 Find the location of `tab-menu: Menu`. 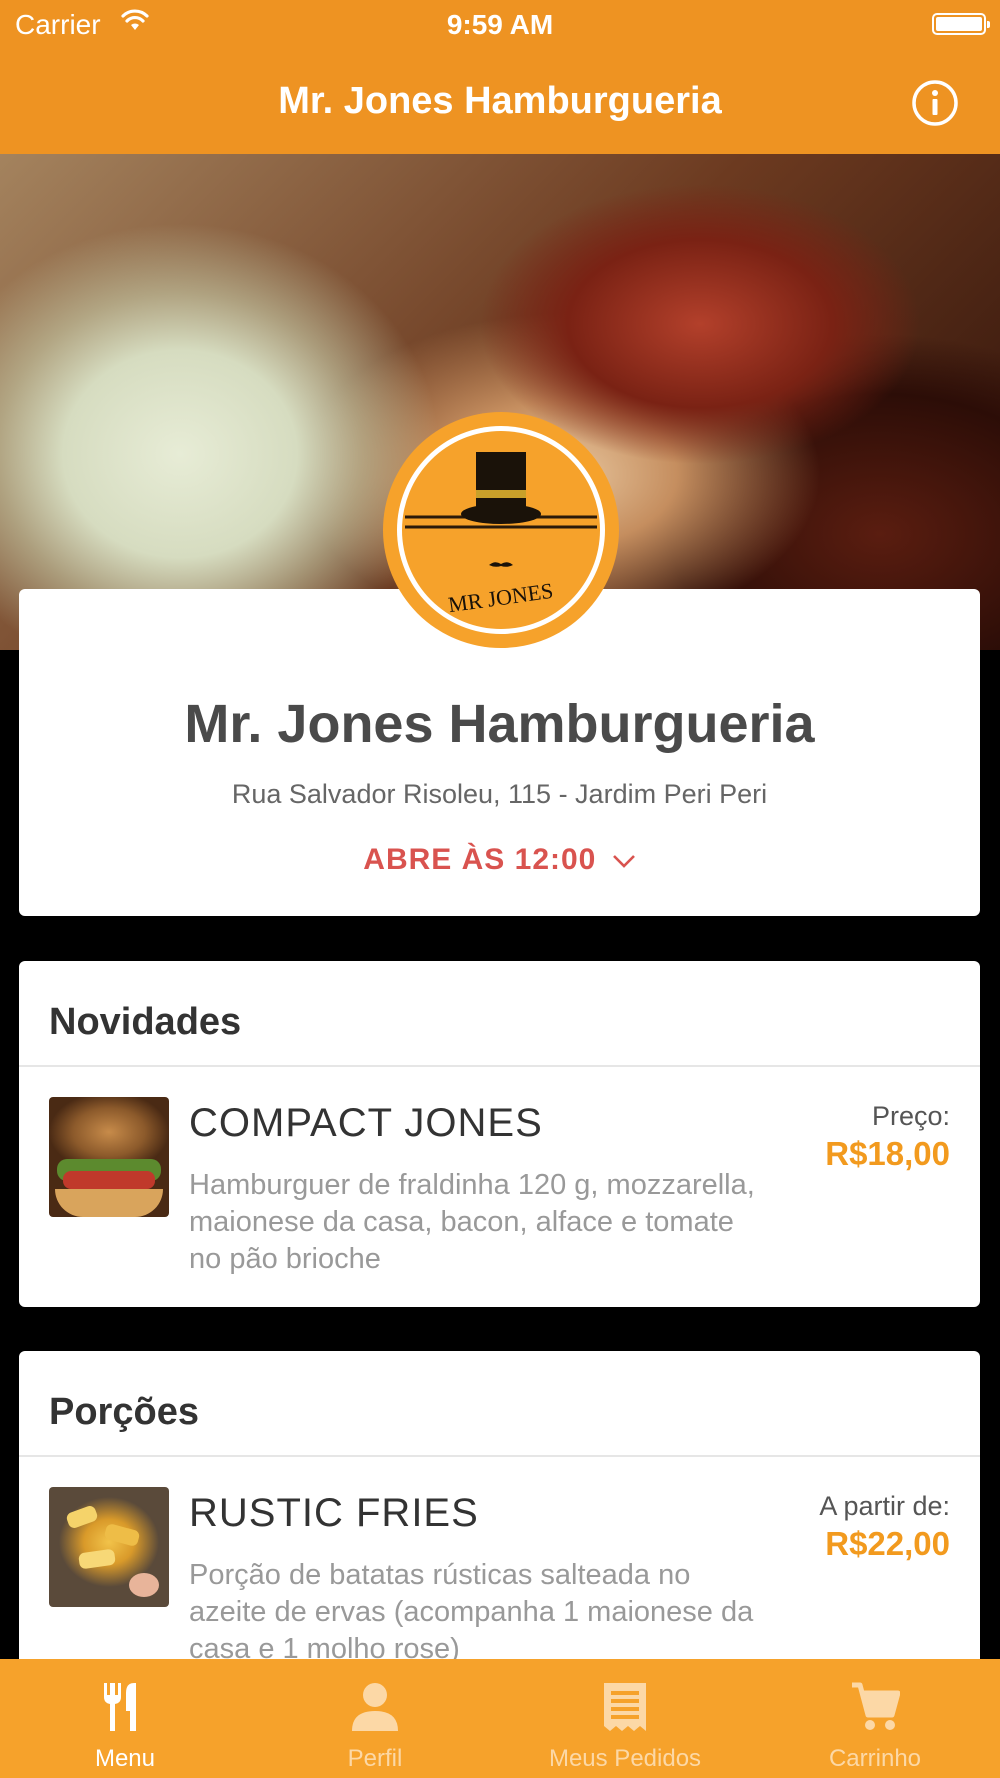

tab-menu: Menu is located at coordinates (125, 1718).